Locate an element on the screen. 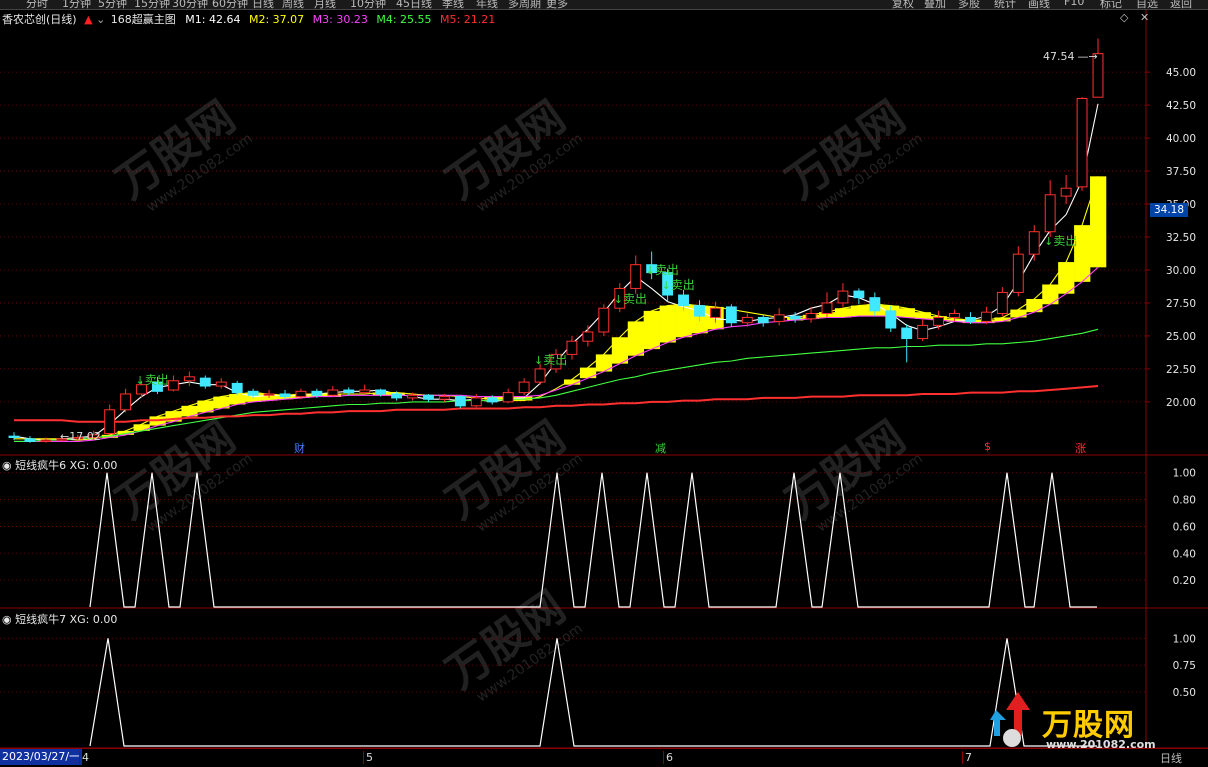 Image resolution: width=1208 pixels, height=767 pixels. main-y-tick: 25.00 is located at coordinates (1181, 337).